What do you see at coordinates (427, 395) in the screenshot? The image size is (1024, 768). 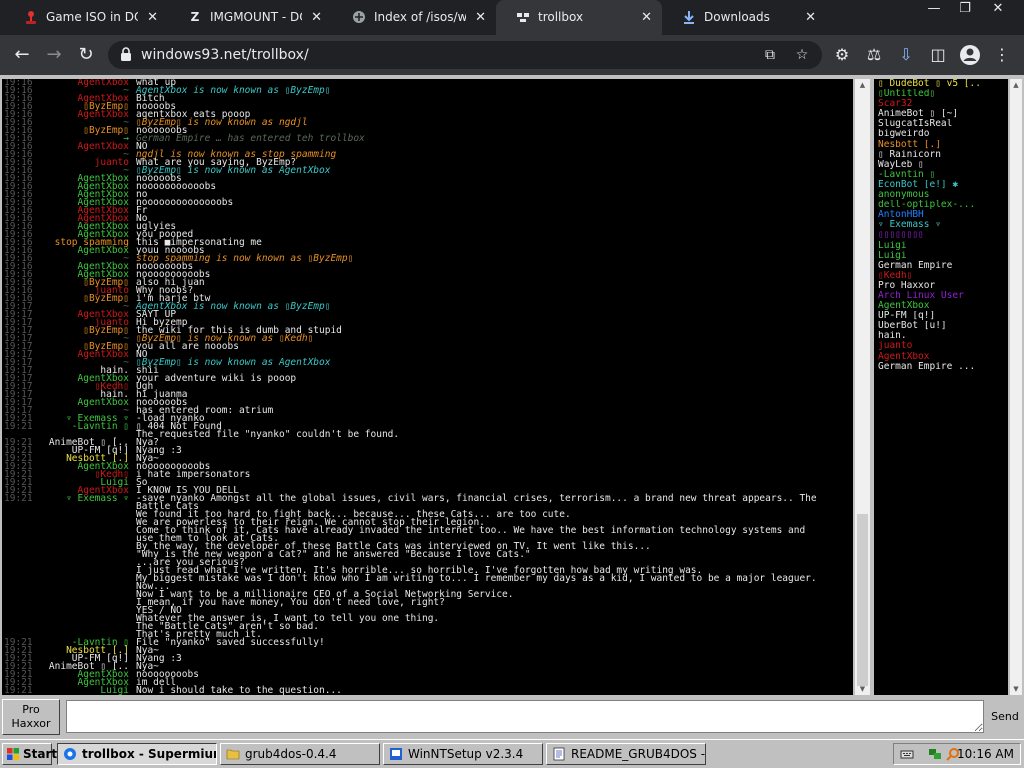 I see `chat-message: 19:17 hain. hi juanma` at bounding box center [427, 395].